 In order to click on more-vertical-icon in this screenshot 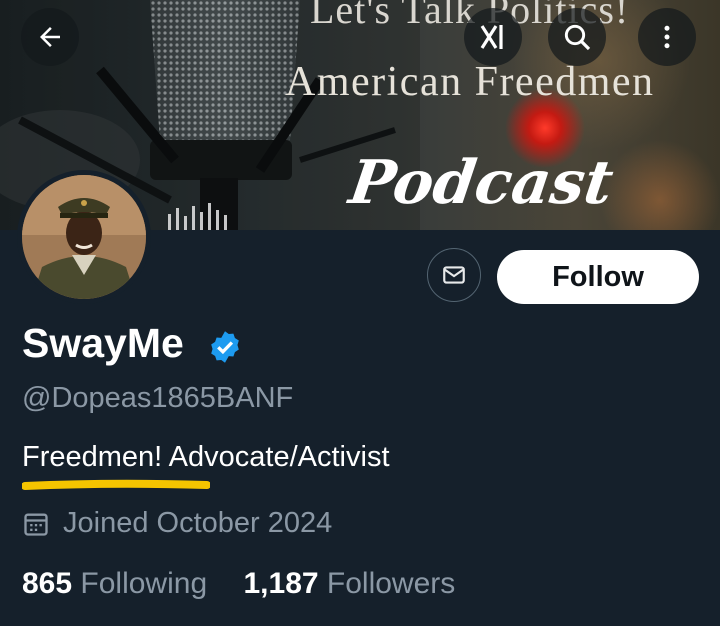, I will do `click(667, 37)`.